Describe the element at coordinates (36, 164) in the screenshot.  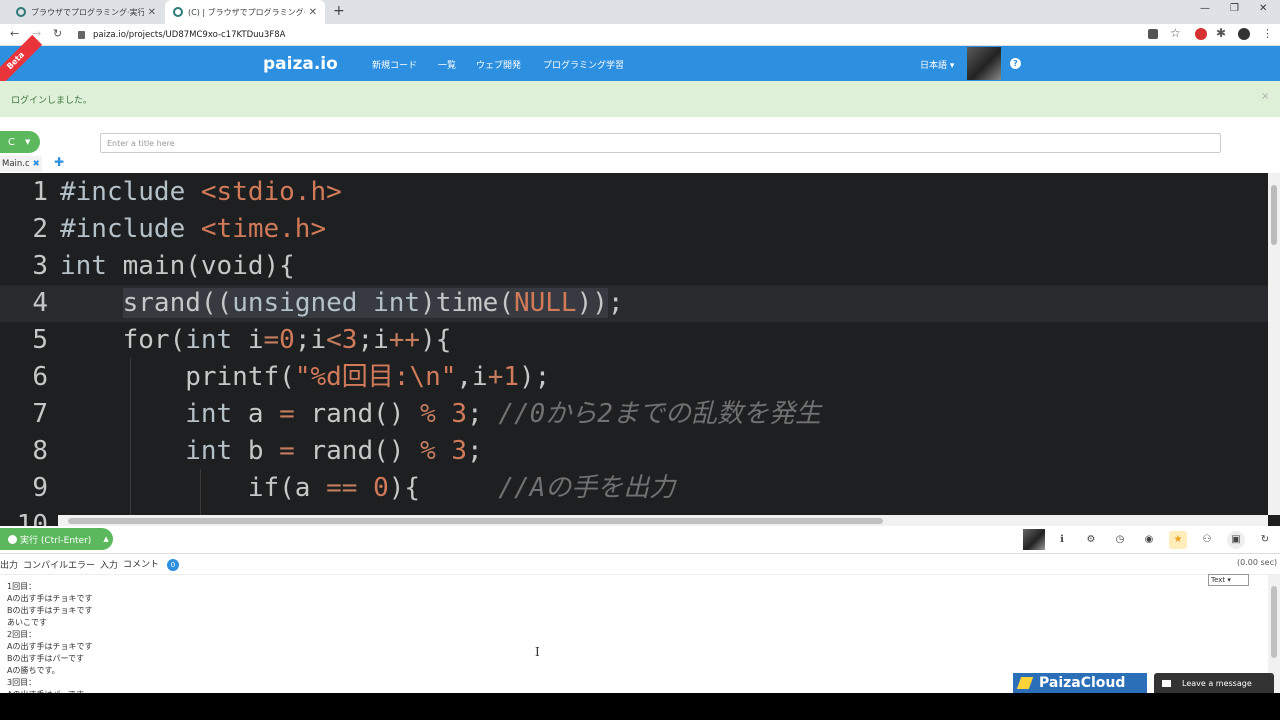
I see `close-file-icon: ✖` at that location.